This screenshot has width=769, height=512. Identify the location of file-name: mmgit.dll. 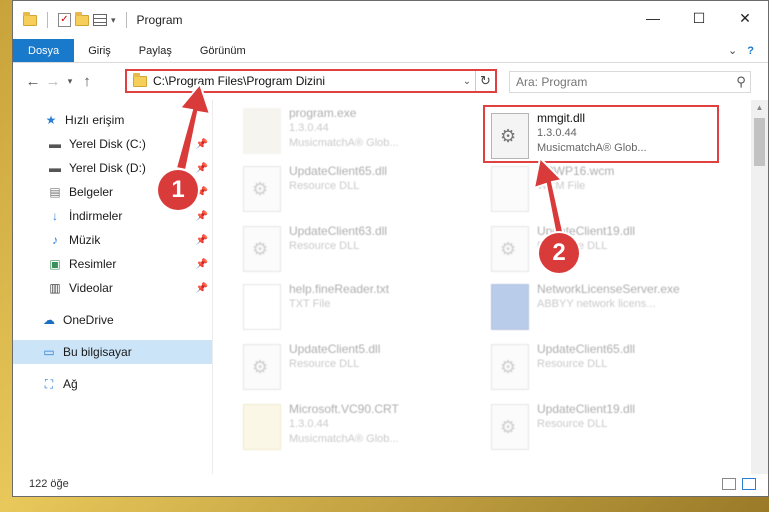
(561, 118).